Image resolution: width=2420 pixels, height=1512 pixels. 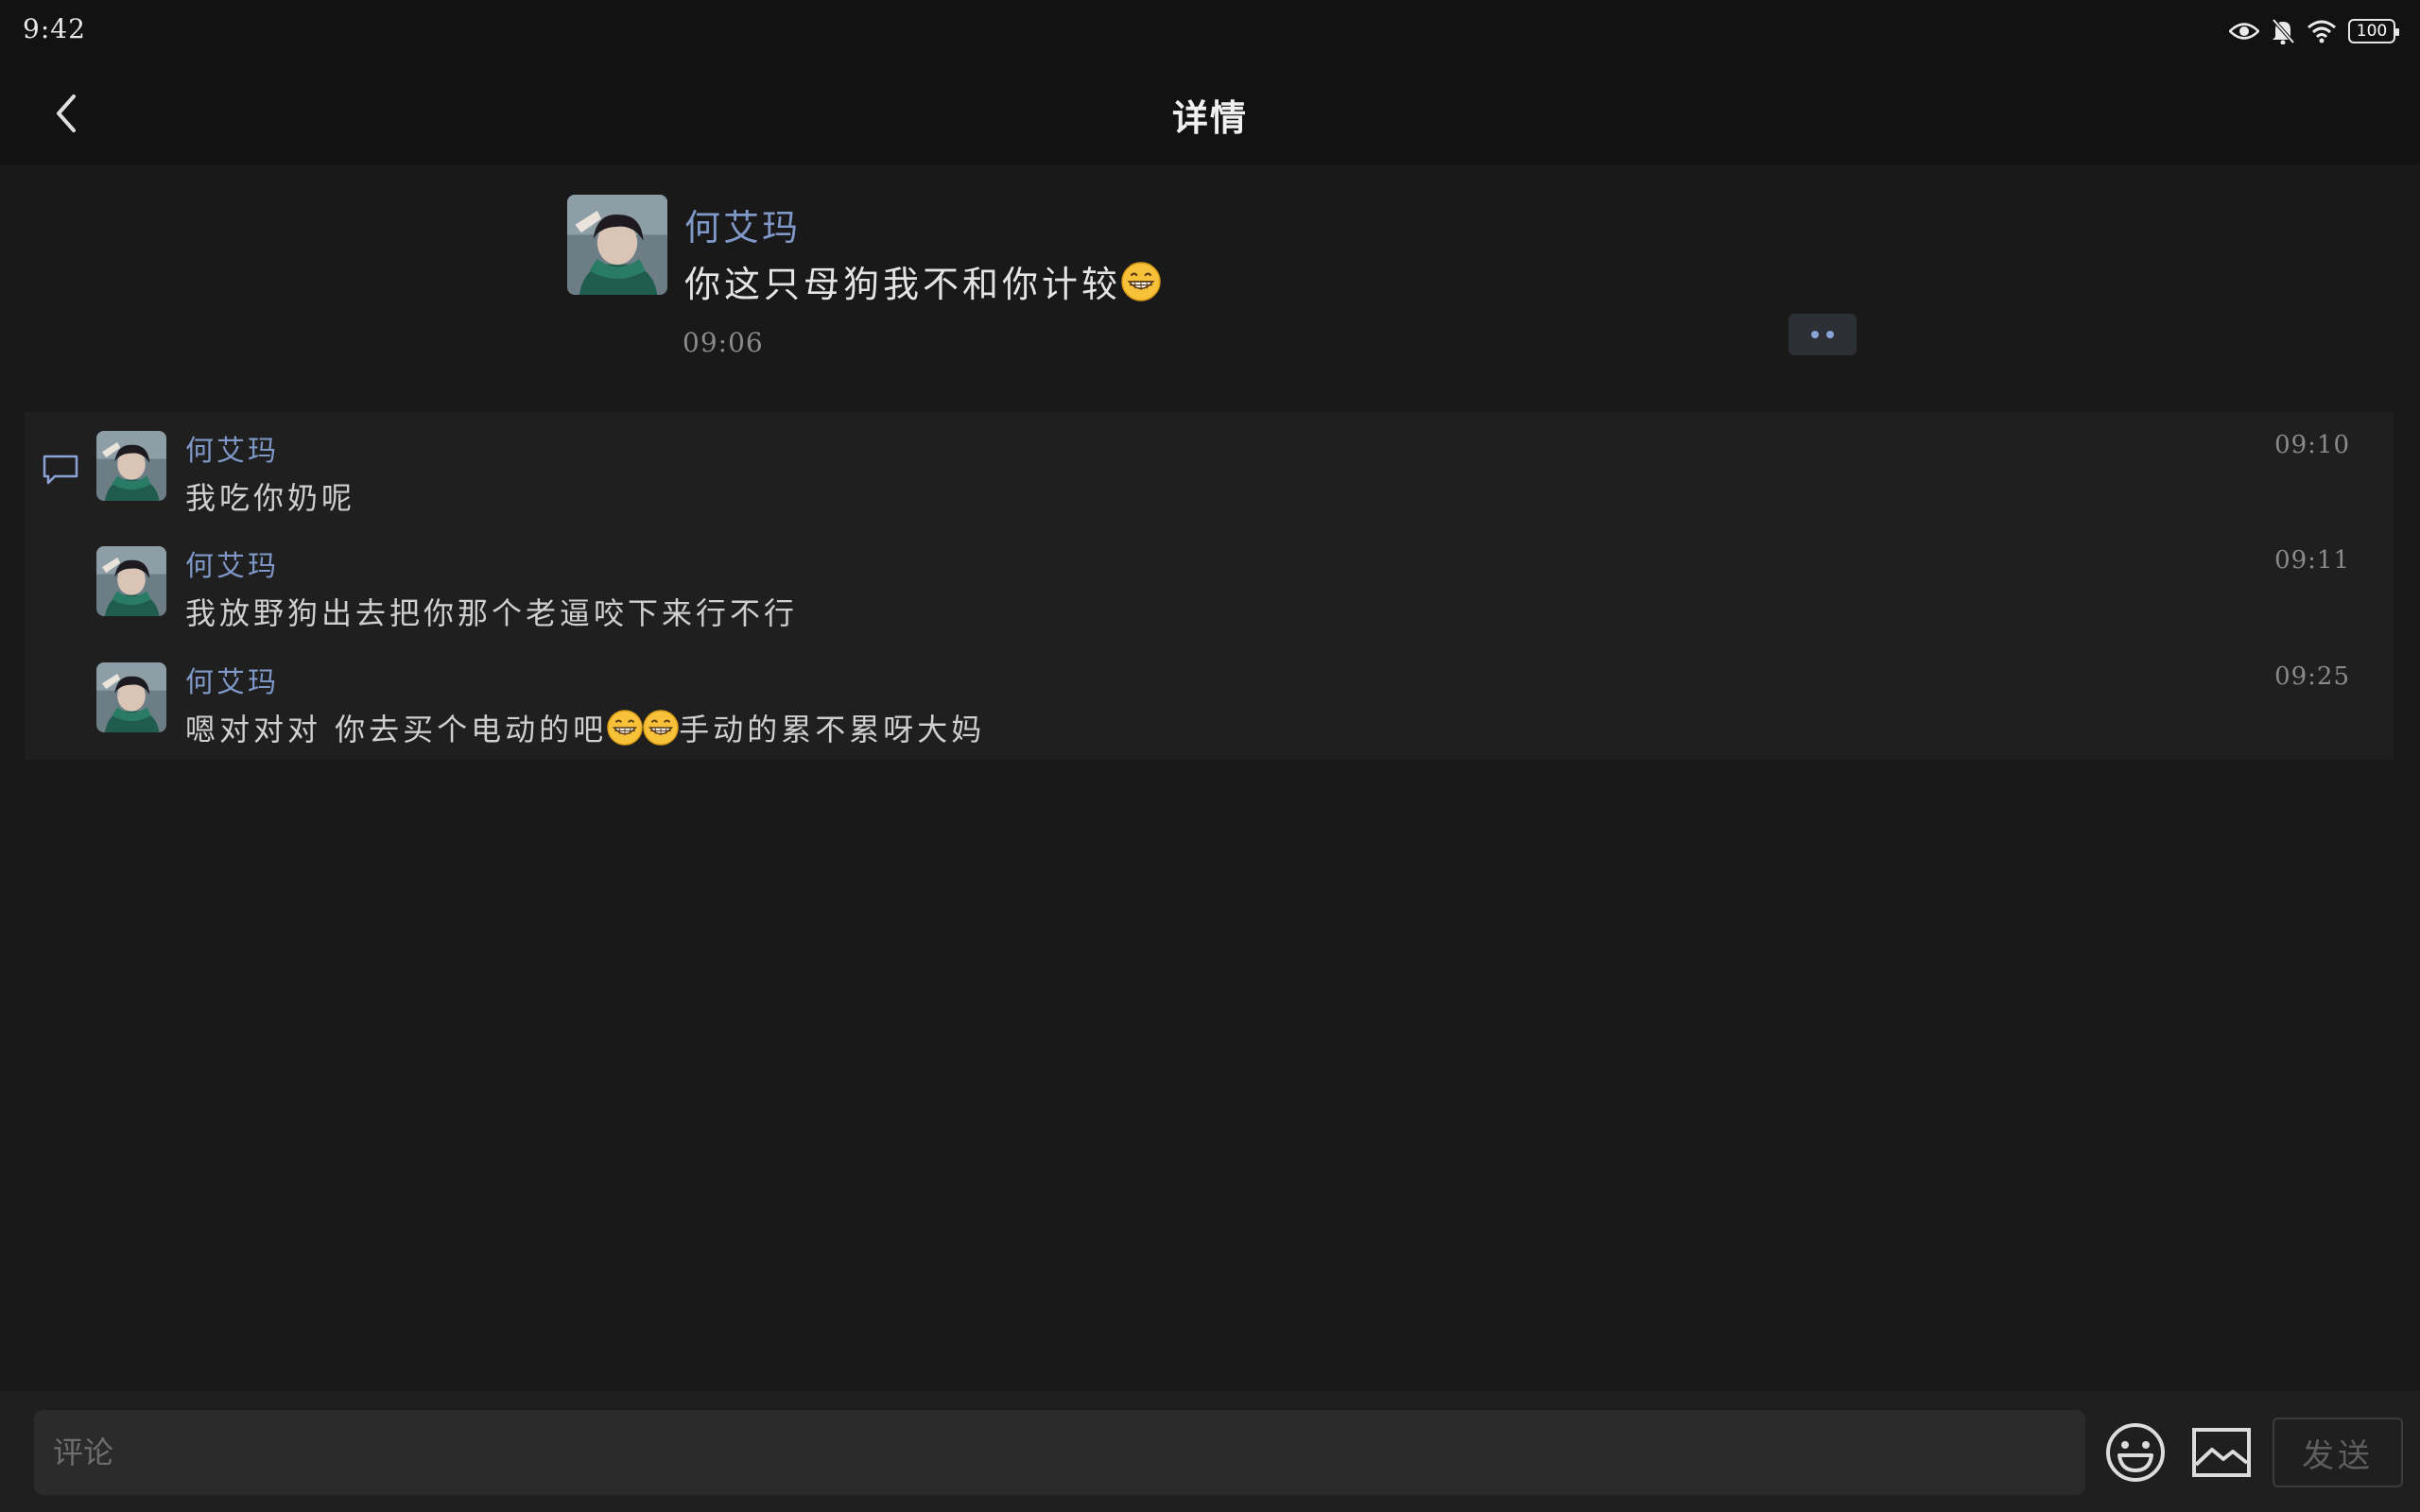 What do you see at coordinates (723, 342) in the screenshot?
I see `post-timestamp: 09:06` at bounding box center [723, 342].